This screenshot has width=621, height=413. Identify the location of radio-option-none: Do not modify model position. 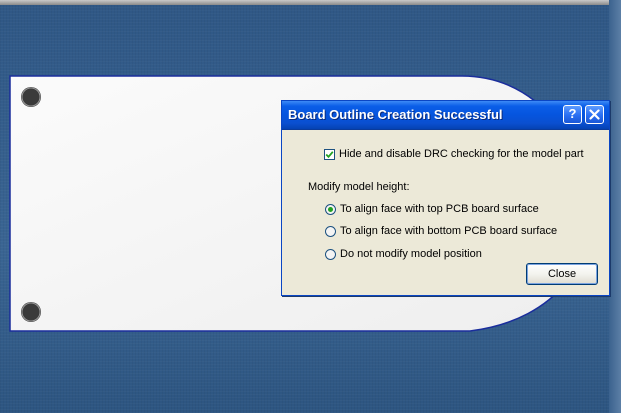
(403, 254).